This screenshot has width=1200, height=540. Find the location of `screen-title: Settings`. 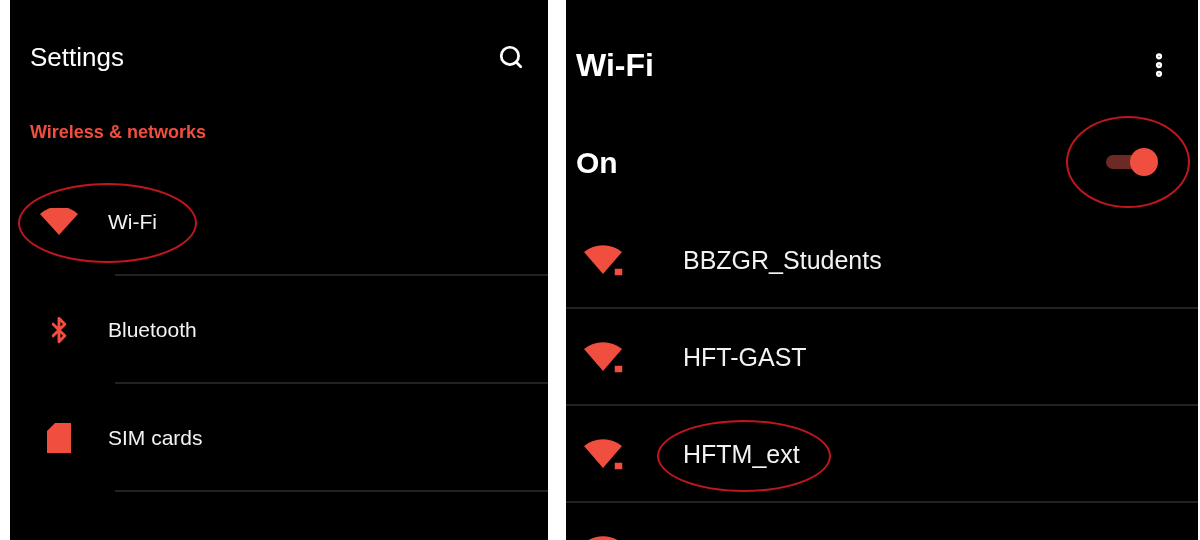

screen-title: Settings is located at coordinates (77, 57).